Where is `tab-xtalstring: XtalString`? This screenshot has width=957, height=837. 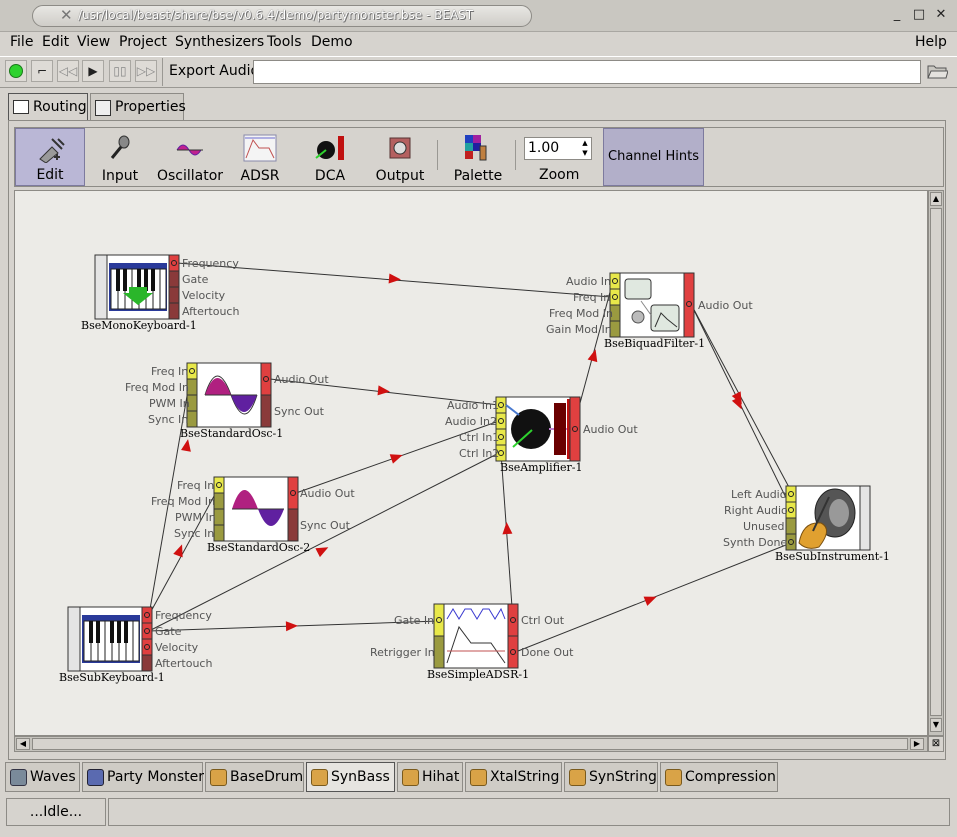 tab-xtalstring: XtalString is located at coordinates (513, 777).